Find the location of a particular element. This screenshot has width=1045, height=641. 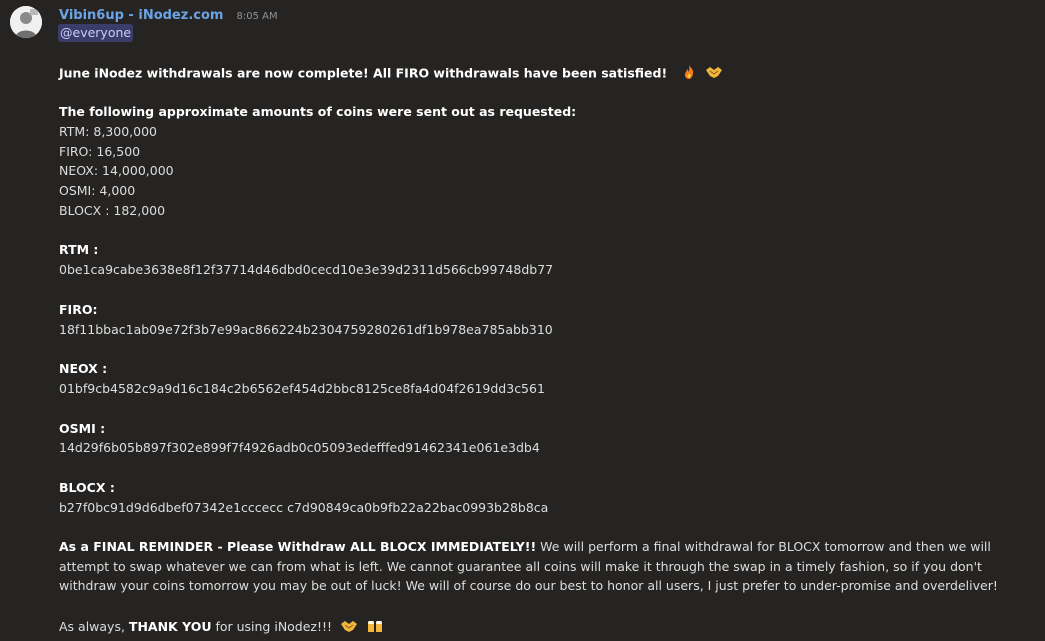

everyone-mention: @everyone is located at coordinates (96, 33).